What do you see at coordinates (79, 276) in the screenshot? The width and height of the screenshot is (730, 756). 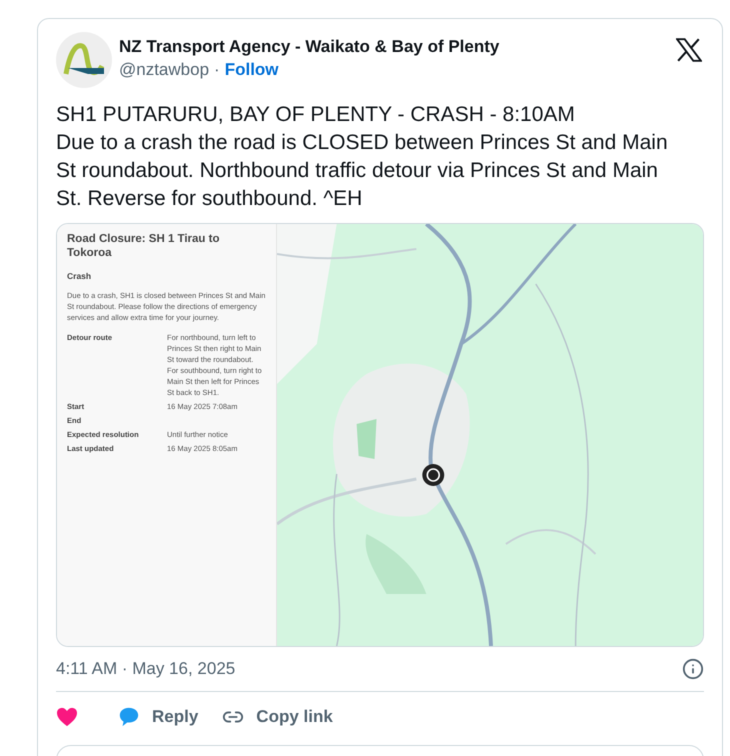 I see `panel-category: Crash` at bounding box center [79, 276].